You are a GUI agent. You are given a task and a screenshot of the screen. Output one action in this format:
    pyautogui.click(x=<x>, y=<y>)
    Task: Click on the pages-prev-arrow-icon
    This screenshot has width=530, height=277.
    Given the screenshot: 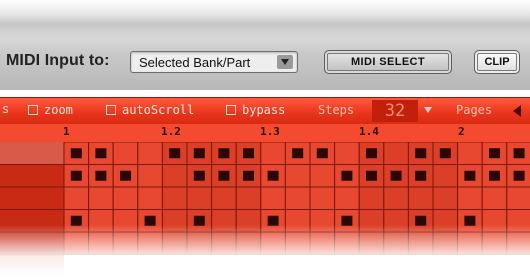 What is the action you would take?
    pyautogui.click(x=517, y=111)
    